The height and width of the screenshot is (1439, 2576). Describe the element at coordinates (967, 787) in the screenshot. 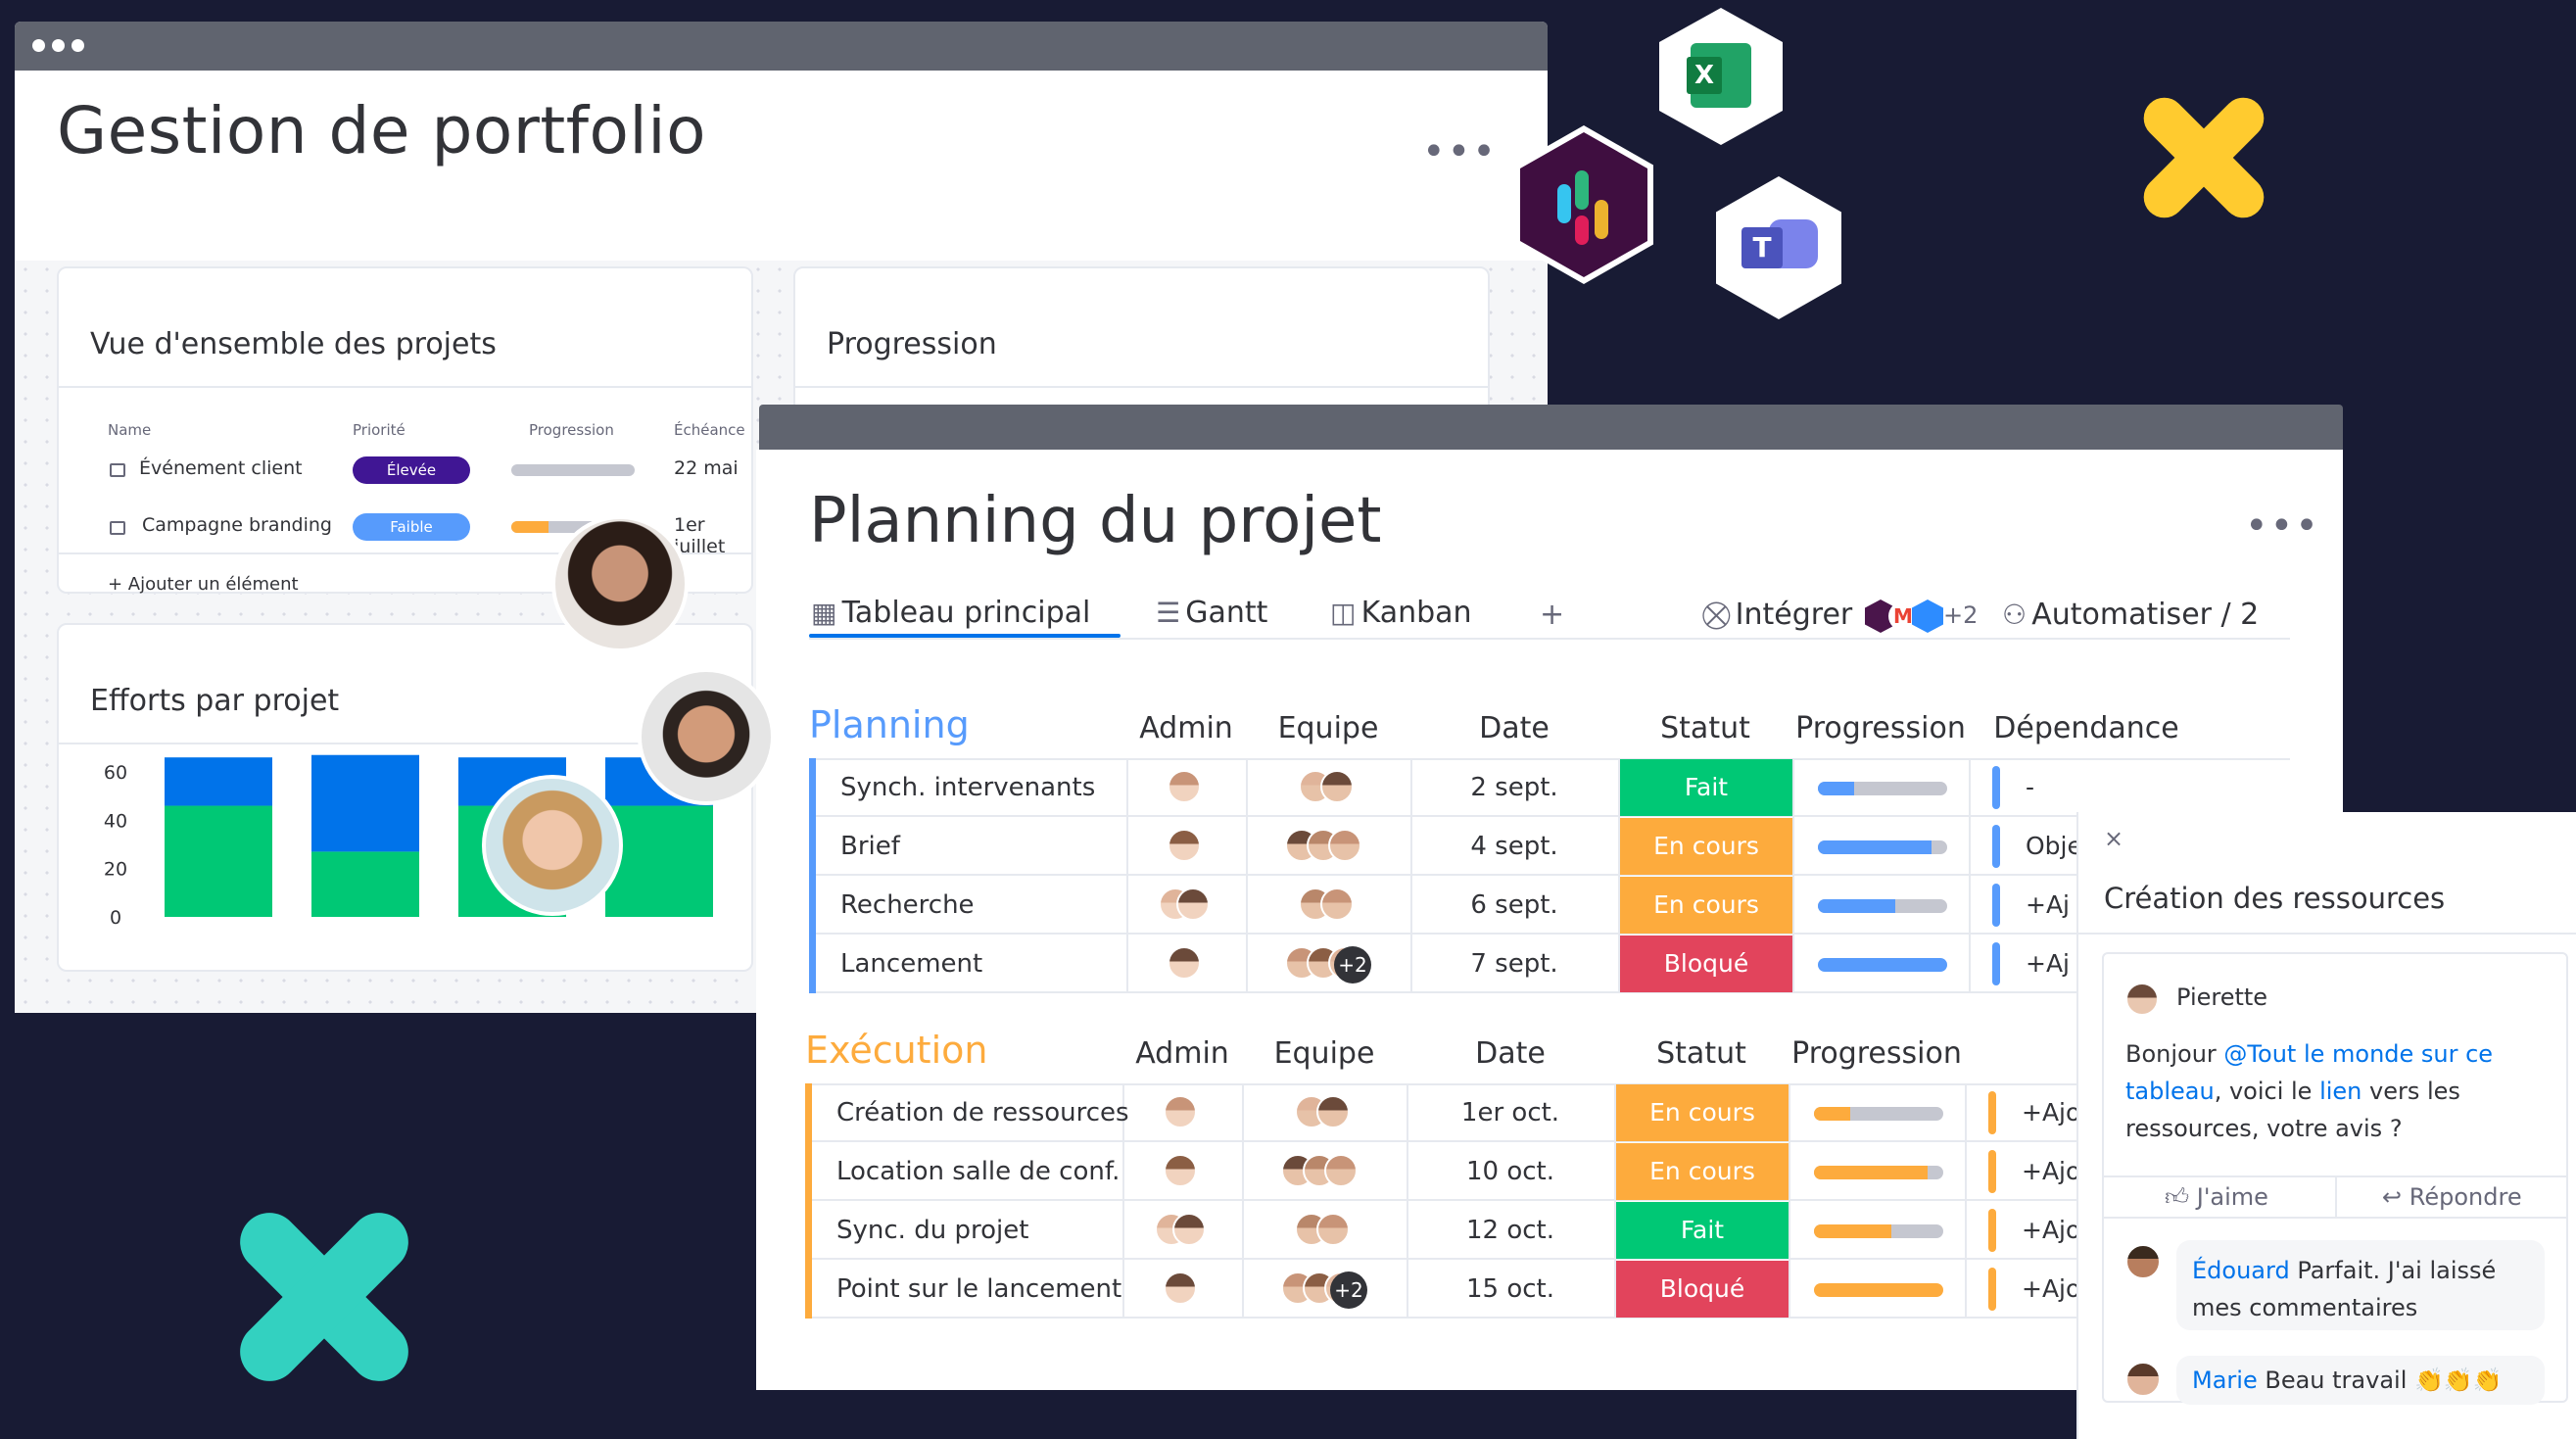

I see `item-name: Synch. intervenants` at that location.